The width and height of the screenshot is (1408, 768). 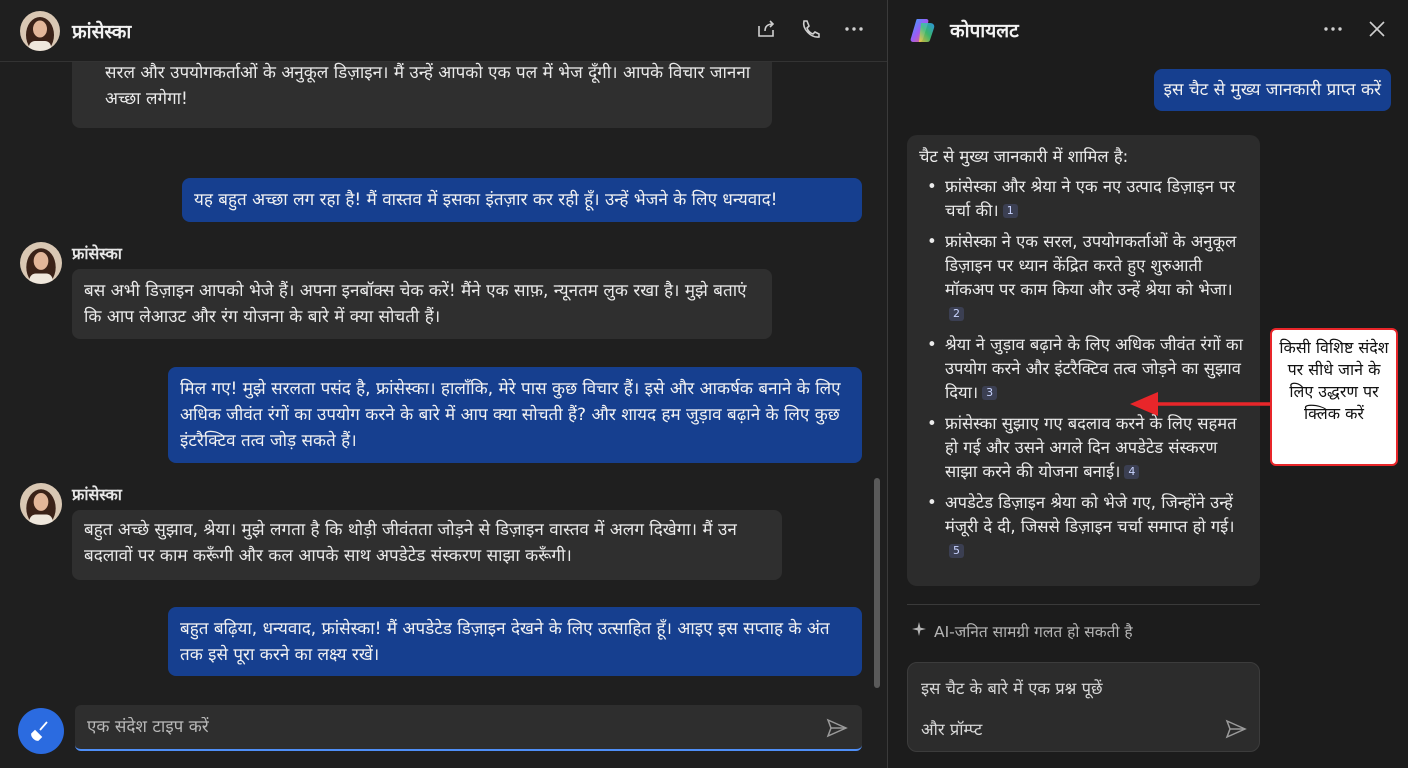 What do you see at coordinates (443, 31) in the screenshot?
I see `chat-header: फ्रांसेस्का` at bounding box center [443, 31].